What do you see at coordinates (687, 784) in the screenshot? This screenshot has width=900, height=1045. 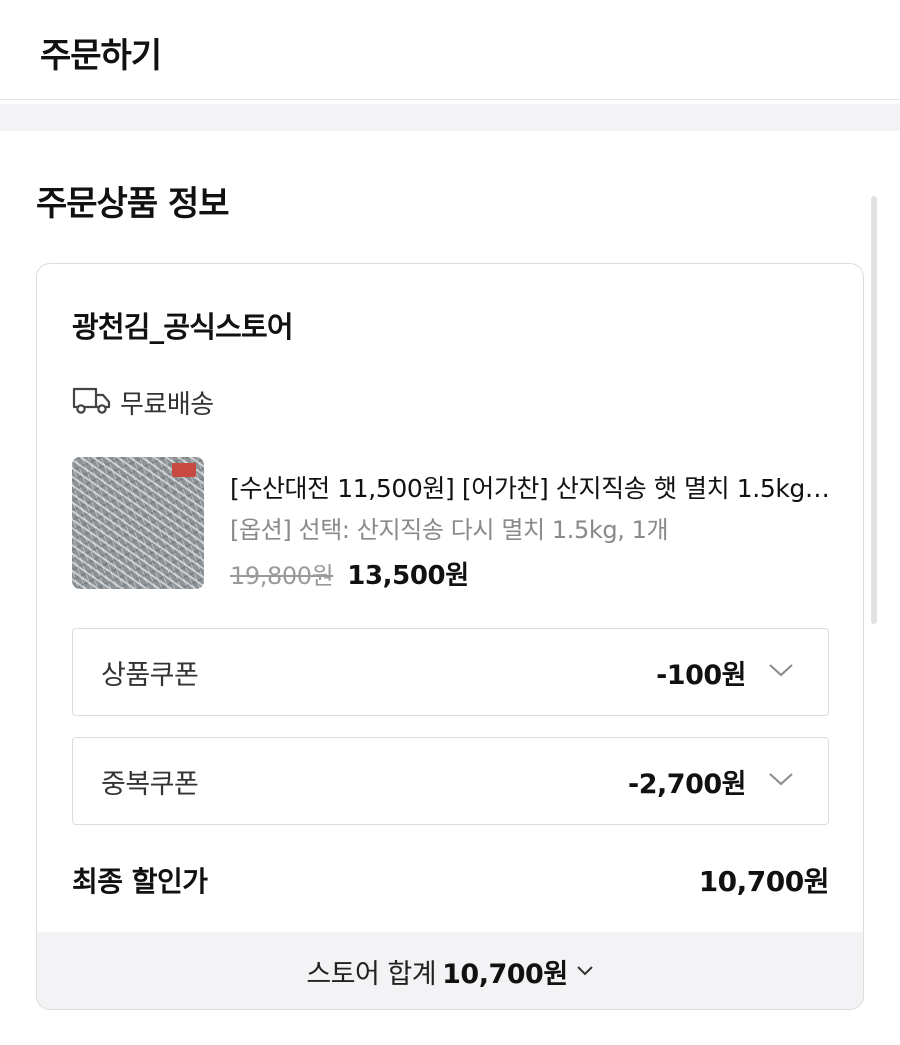 I see `coupon-discount: -2,700원` at bounding box center [687, 784].